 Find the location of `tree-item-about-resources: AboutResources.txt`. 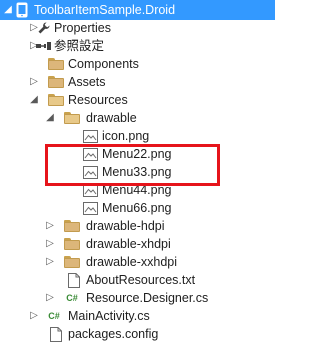

tree-item-about-resources: AboutResources.txt is located at coordinates (137, 280).